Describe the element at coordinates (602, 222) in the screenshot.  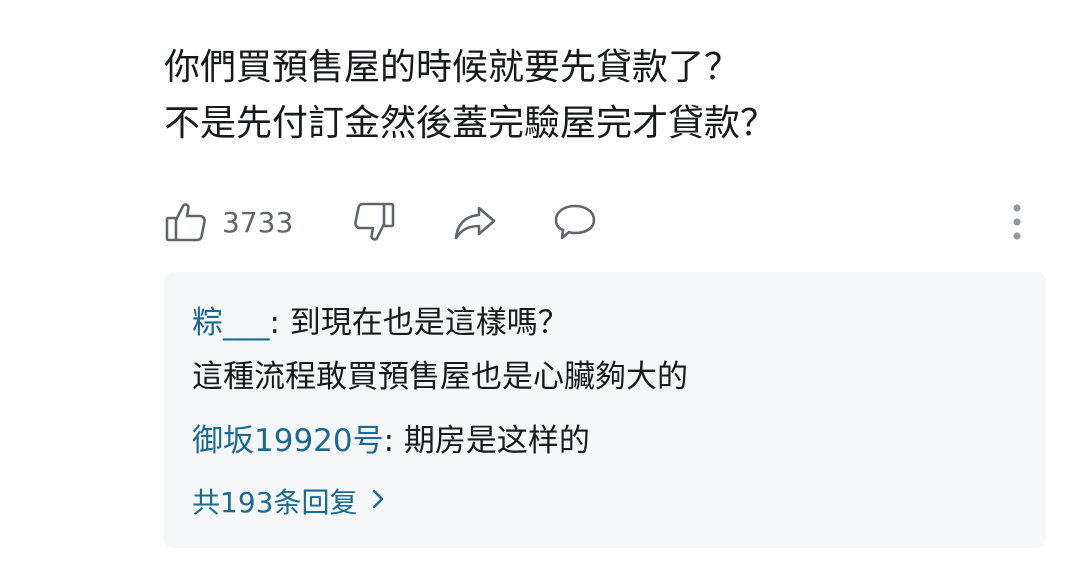
I see `comment-action-bar: 3733` at that location.